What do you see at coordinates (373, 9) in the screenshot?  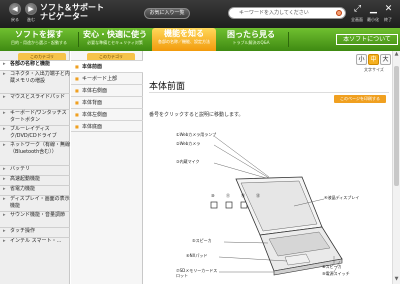 I see `minimize-icon: ▁` at bounding box center [373, 9].